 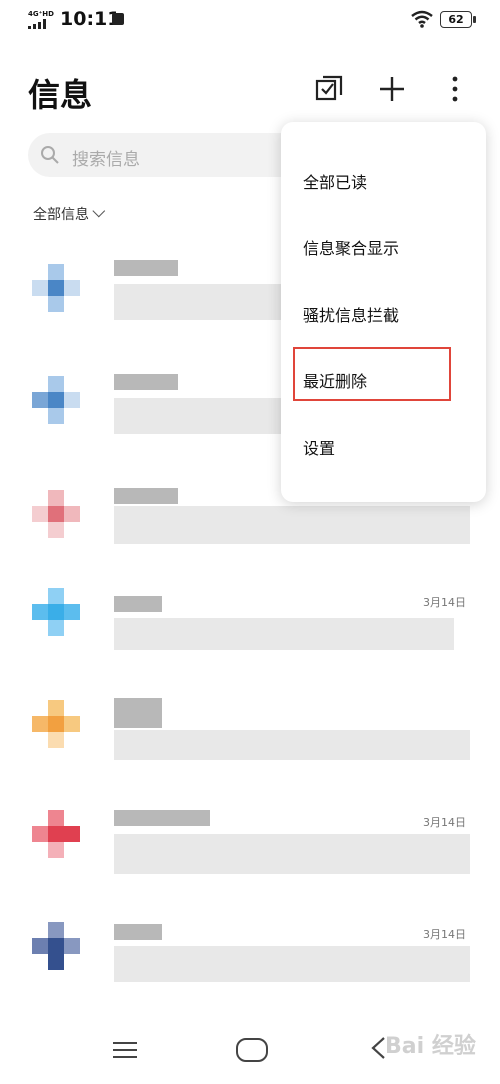 What do you see at coordinates (118, 19) in the screenshot?
I see `notification-icon` at bounding box center [118, 19].